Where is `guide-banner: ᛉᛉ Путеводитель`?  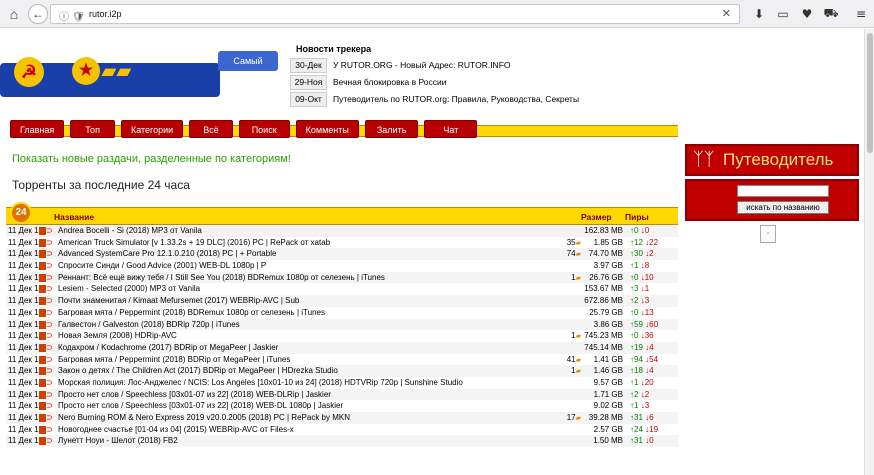 guide-banner: ᛉᛉ Путеводитель is located at coordinates (772, 160).